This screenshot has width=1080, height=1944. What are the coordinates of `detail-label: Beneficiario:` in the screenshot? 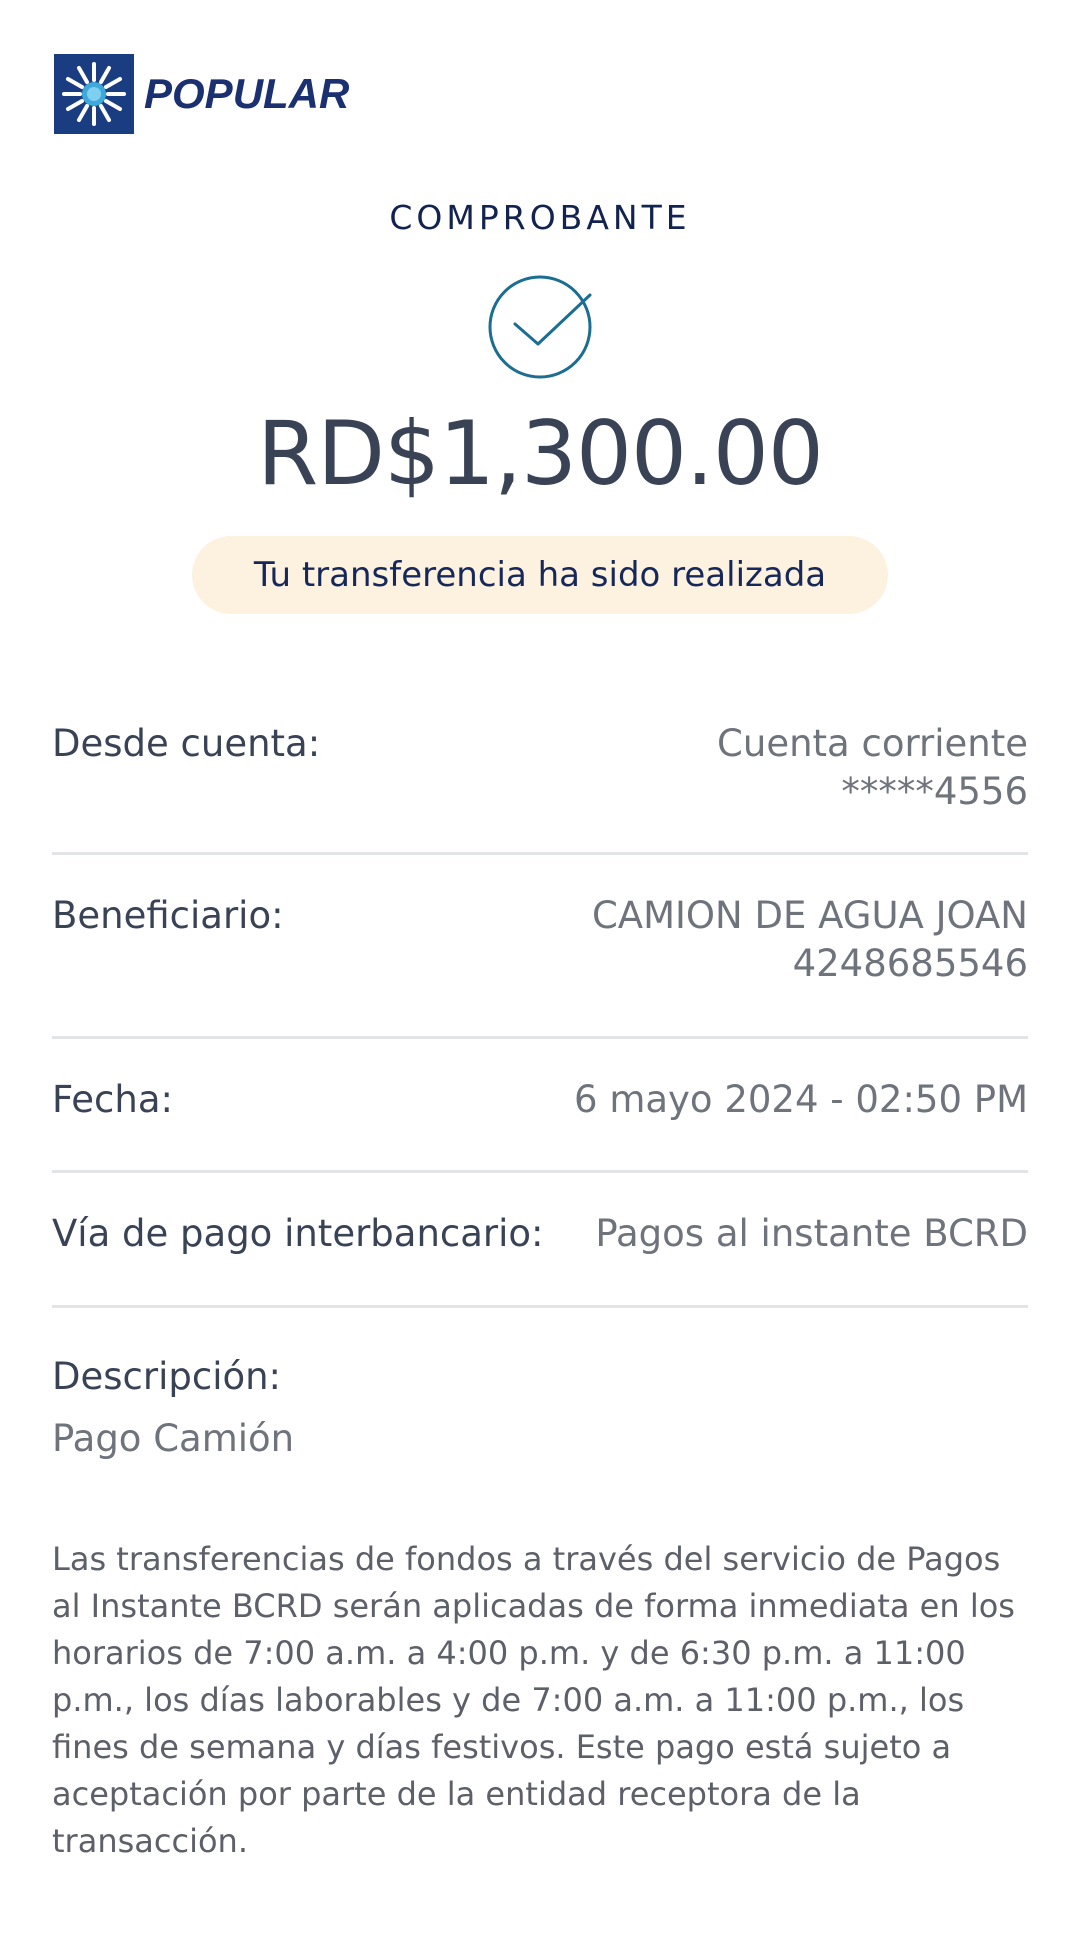 It's located at (168, 915).